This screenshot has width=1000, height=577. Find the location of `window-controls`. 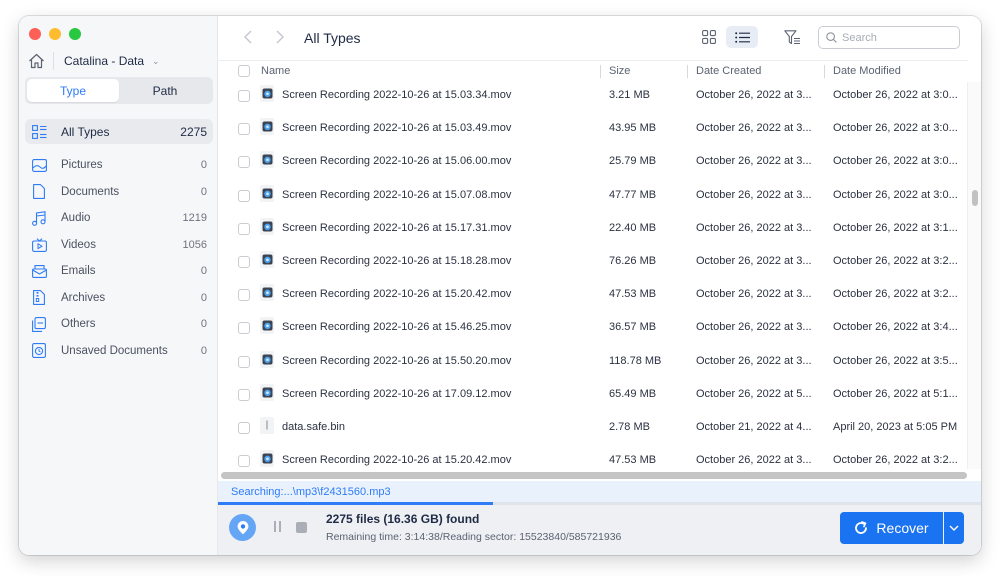

window-controls is located at coordinates (55, 34).